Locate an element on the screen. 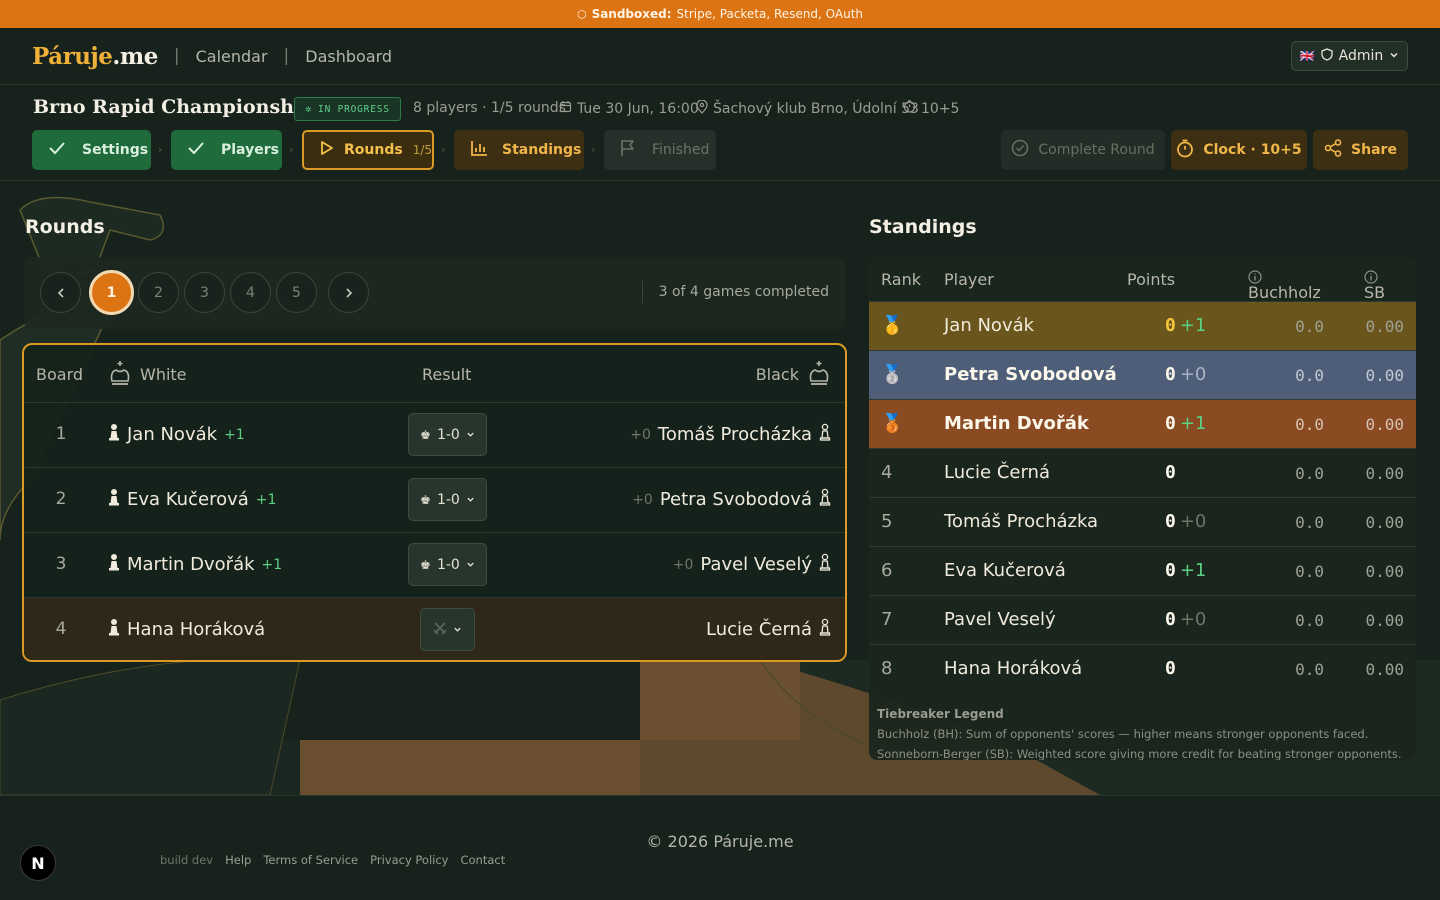  nav-link-calendar: Calendar is located at coordinates (232, 56).